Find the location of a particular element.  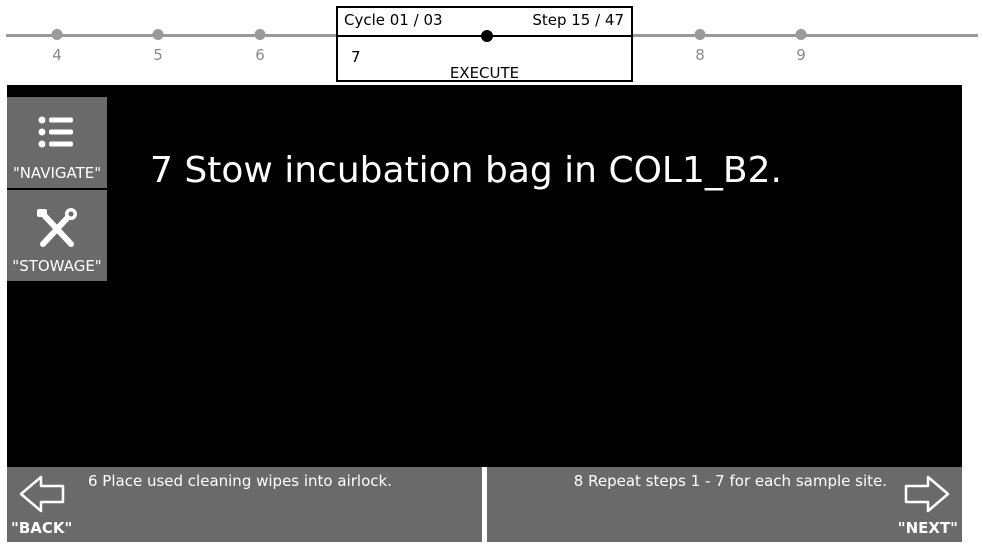

timeline-step-label: 4 is located at coordinates (57, 55).